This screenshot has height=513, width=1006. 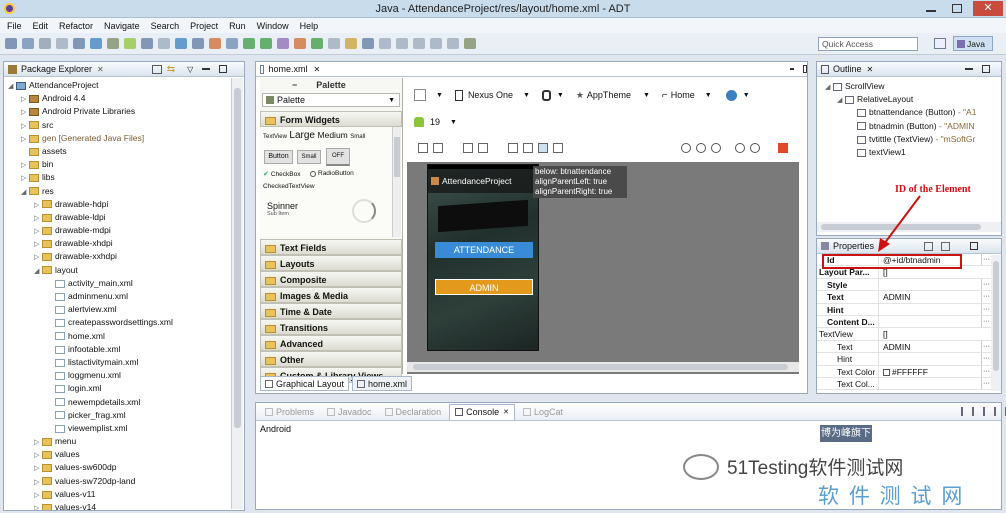 I want to click on minimize-view-icon, so click(x=206, y=69).